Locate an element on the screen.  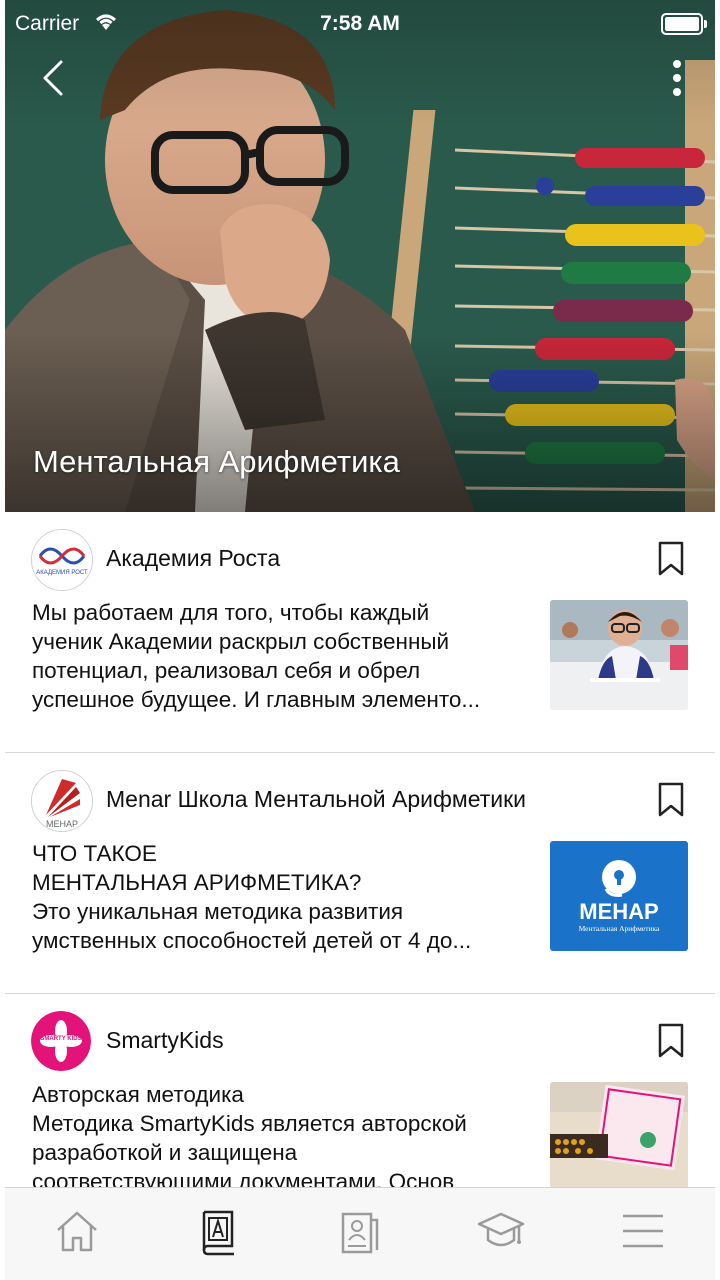
logo-text: SMARTY KIDS is located at coordinates (60, 1039).